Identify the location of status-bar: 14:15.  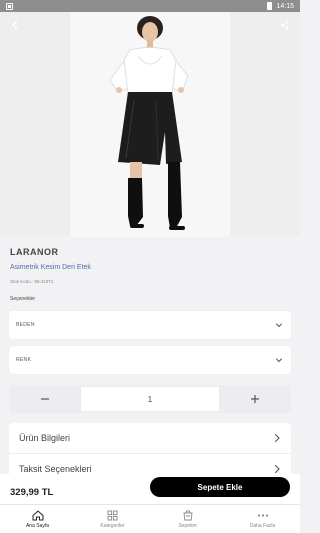
(150, 6).